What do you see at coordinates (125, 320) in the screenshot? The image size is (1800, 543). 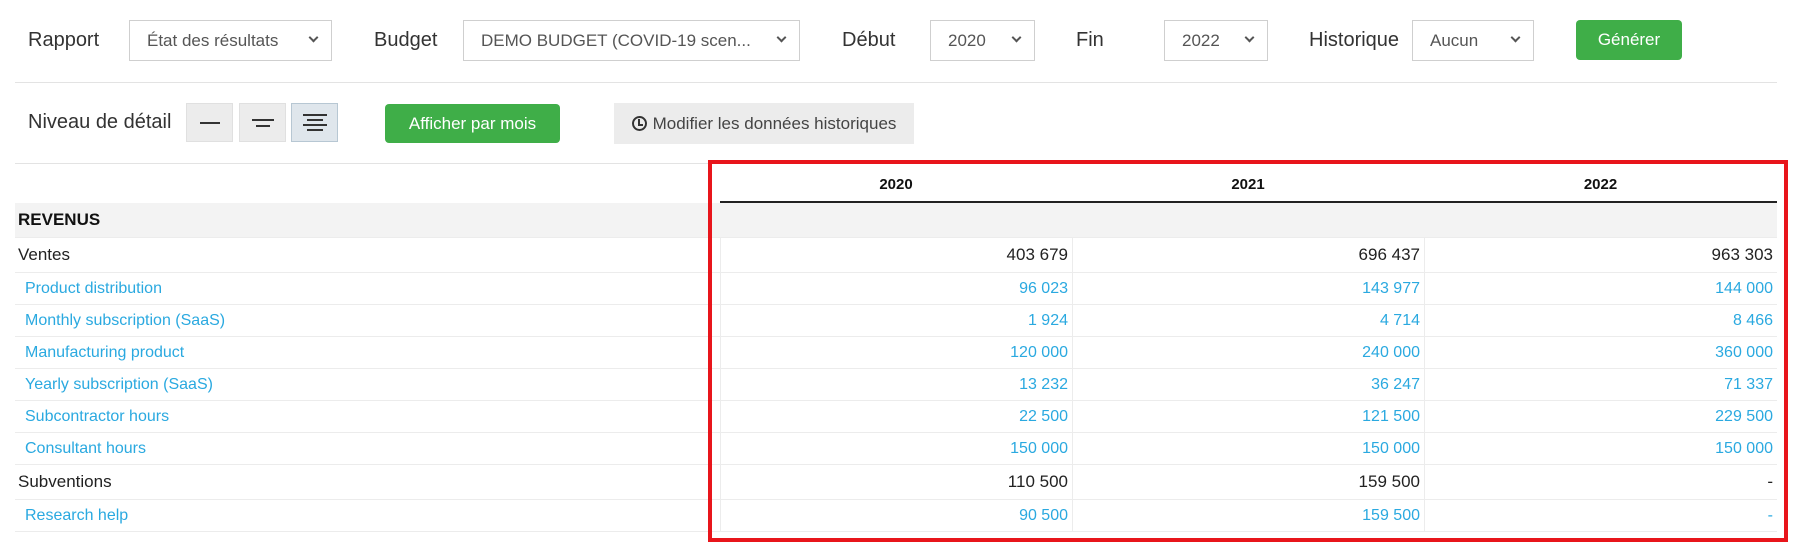 I see `row-label-link: Monthly subscription (SaaS)` at bounding box center [125, 320].